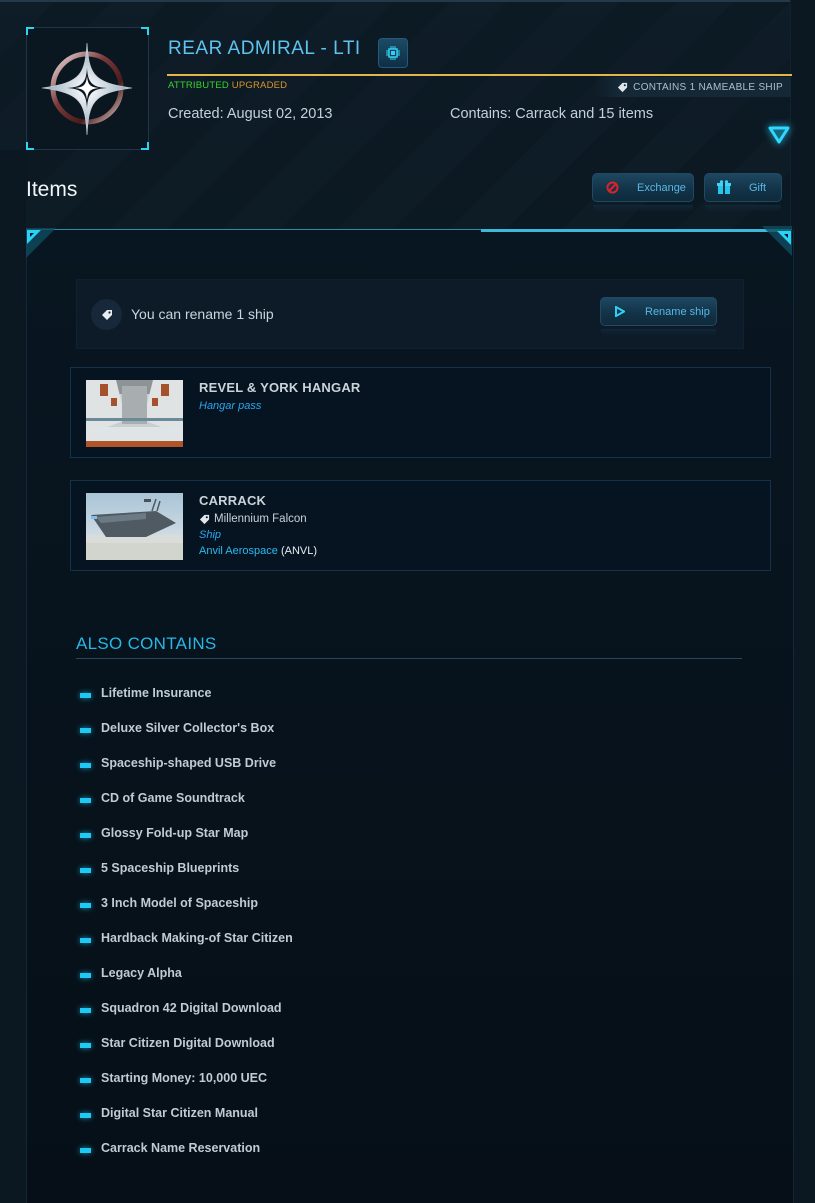 Image resolution: width=815 pixels, height=1203 pixels. What do you see at coordinates (170, 868) in the screenshot?
I see `list-item-text: 5 Spaceship Blueprints` at bounding box center [170, 868].